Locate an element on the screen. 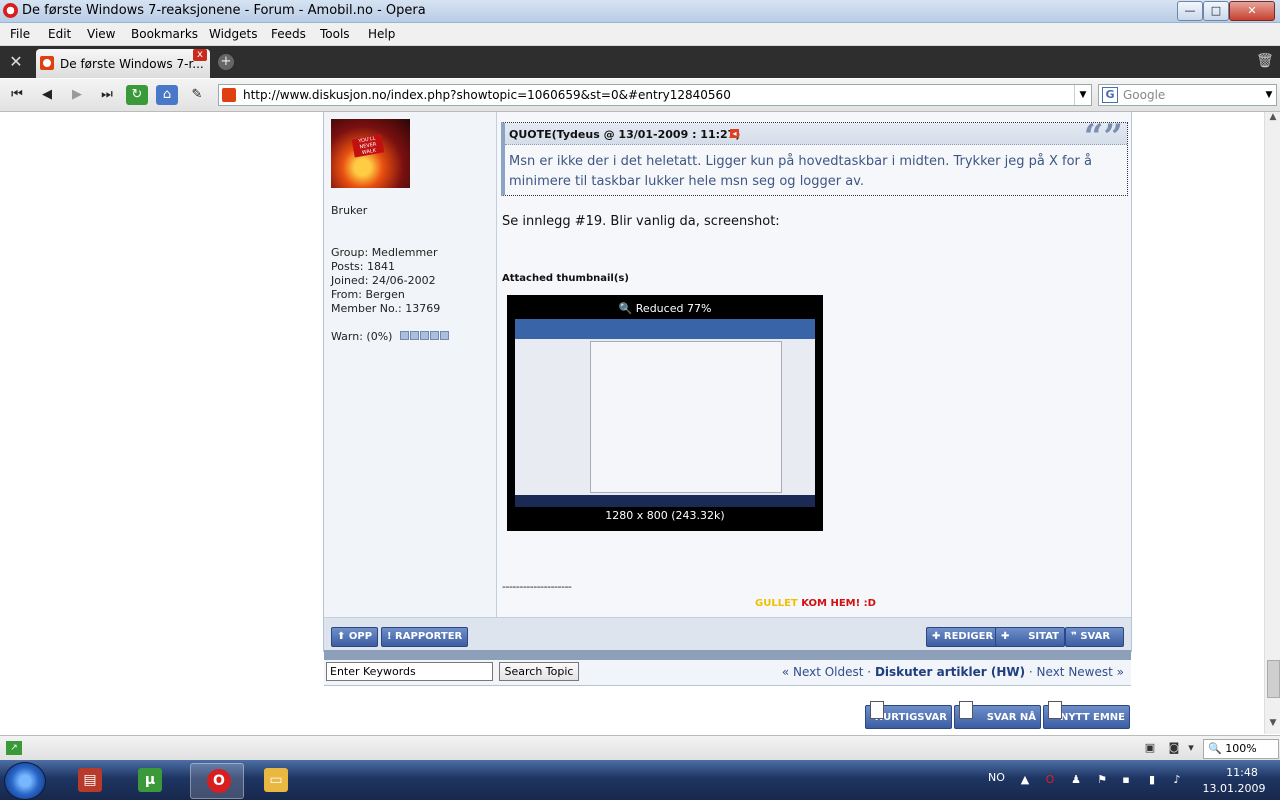 The width and height of the screenshot is (1280, 800). signature-part: KOM HEM! :D is located at coordinates (838, 603).